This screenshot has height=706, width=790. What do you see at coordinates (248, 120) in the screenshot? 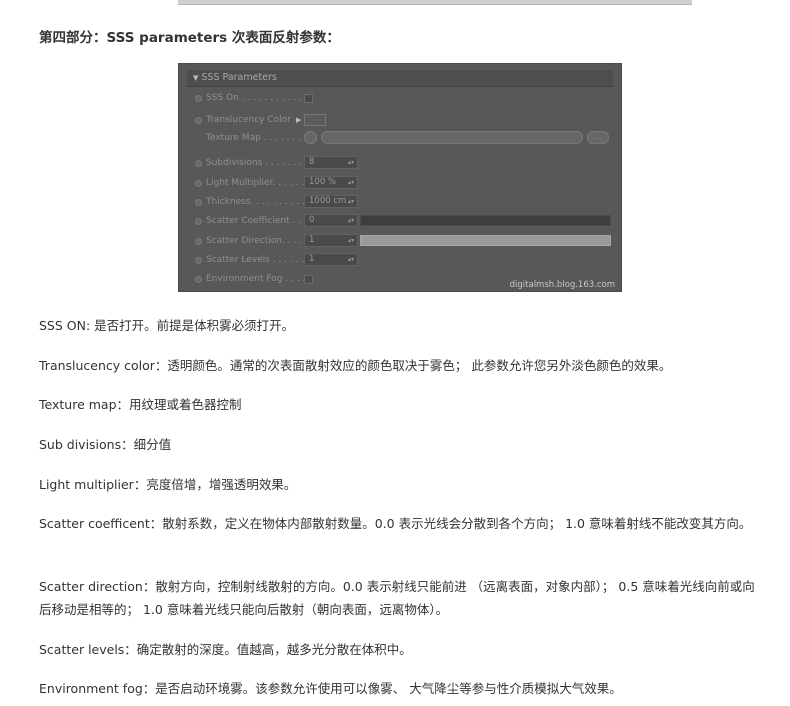
I see `param-label: Translucency Color` at bounding box center [248, 120].